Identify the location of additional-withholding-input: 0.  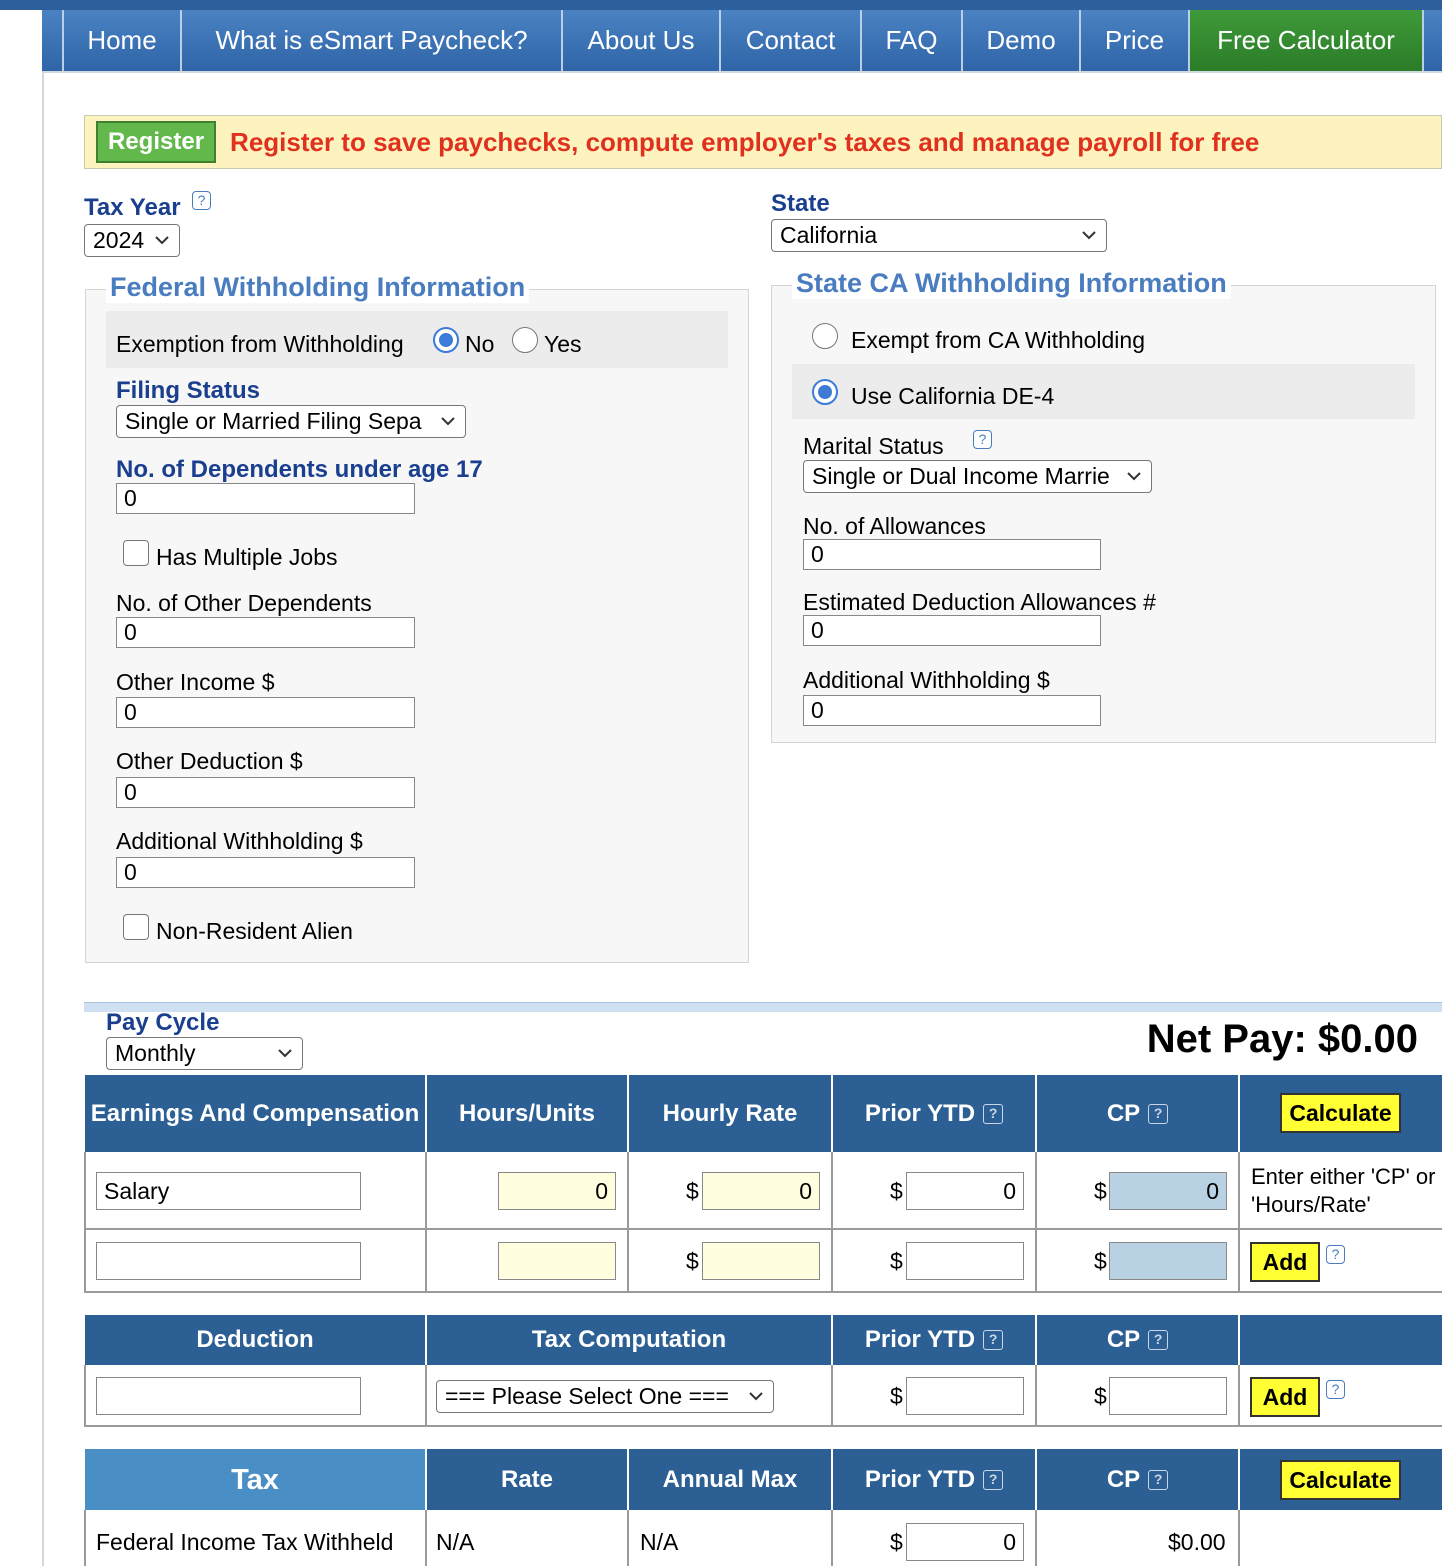
(265, 872).